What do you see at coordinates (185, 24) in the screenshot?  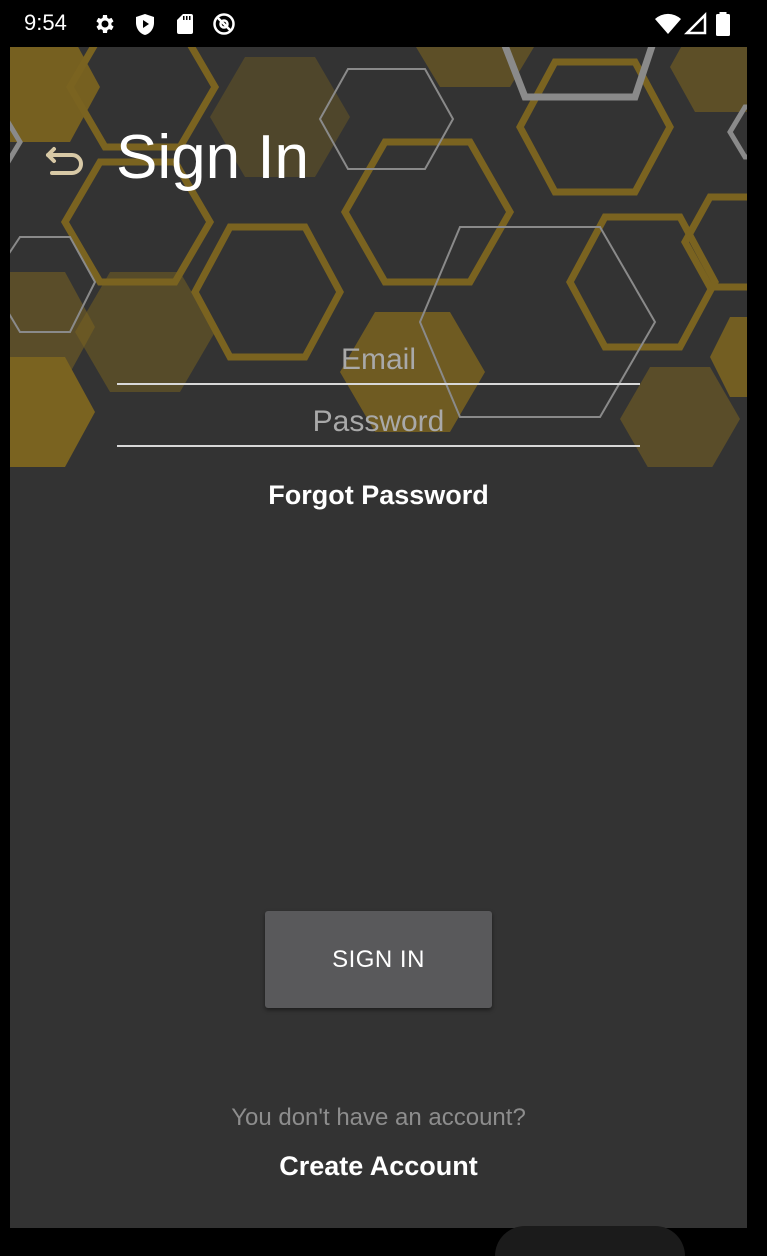 I see `sd-card-icon` at bounding box center [185, 24].